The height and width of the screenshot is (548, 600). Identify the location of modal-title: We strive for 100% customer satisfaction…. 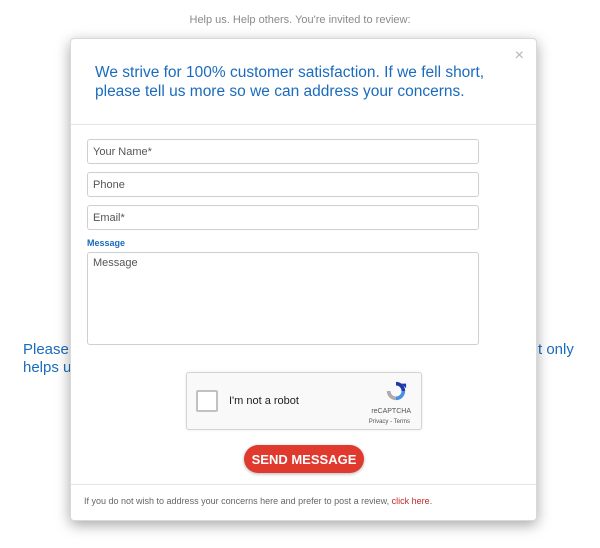
(290, 82).